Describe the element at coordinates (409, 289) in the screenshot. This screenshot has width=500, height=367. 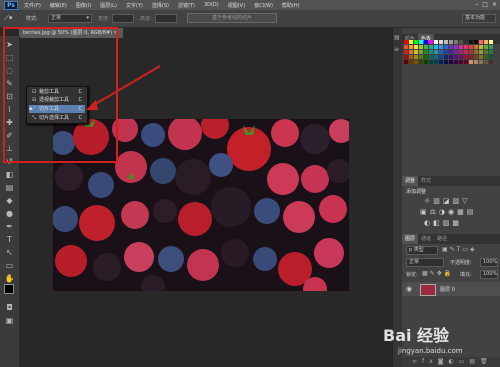
I see `eye-icon: ◉` at that location.